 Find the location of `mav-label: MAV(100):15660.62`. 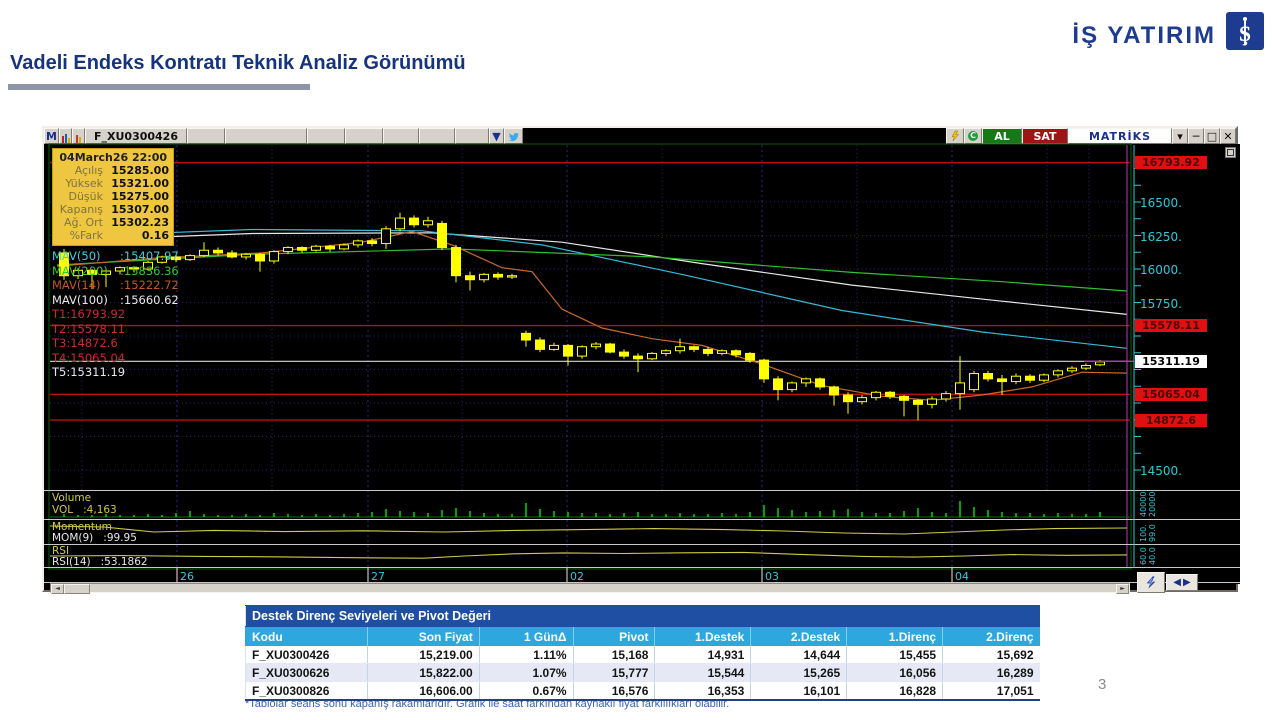

mav-label: MAV(100):15660.62 is located at coordinates (115, 300).